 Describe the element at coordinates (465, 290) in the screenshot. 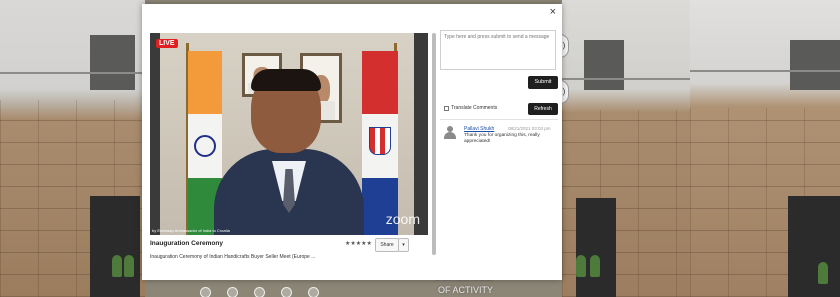

I see `schedule-sign-subtitle: OF ACTIVITY` at that location.